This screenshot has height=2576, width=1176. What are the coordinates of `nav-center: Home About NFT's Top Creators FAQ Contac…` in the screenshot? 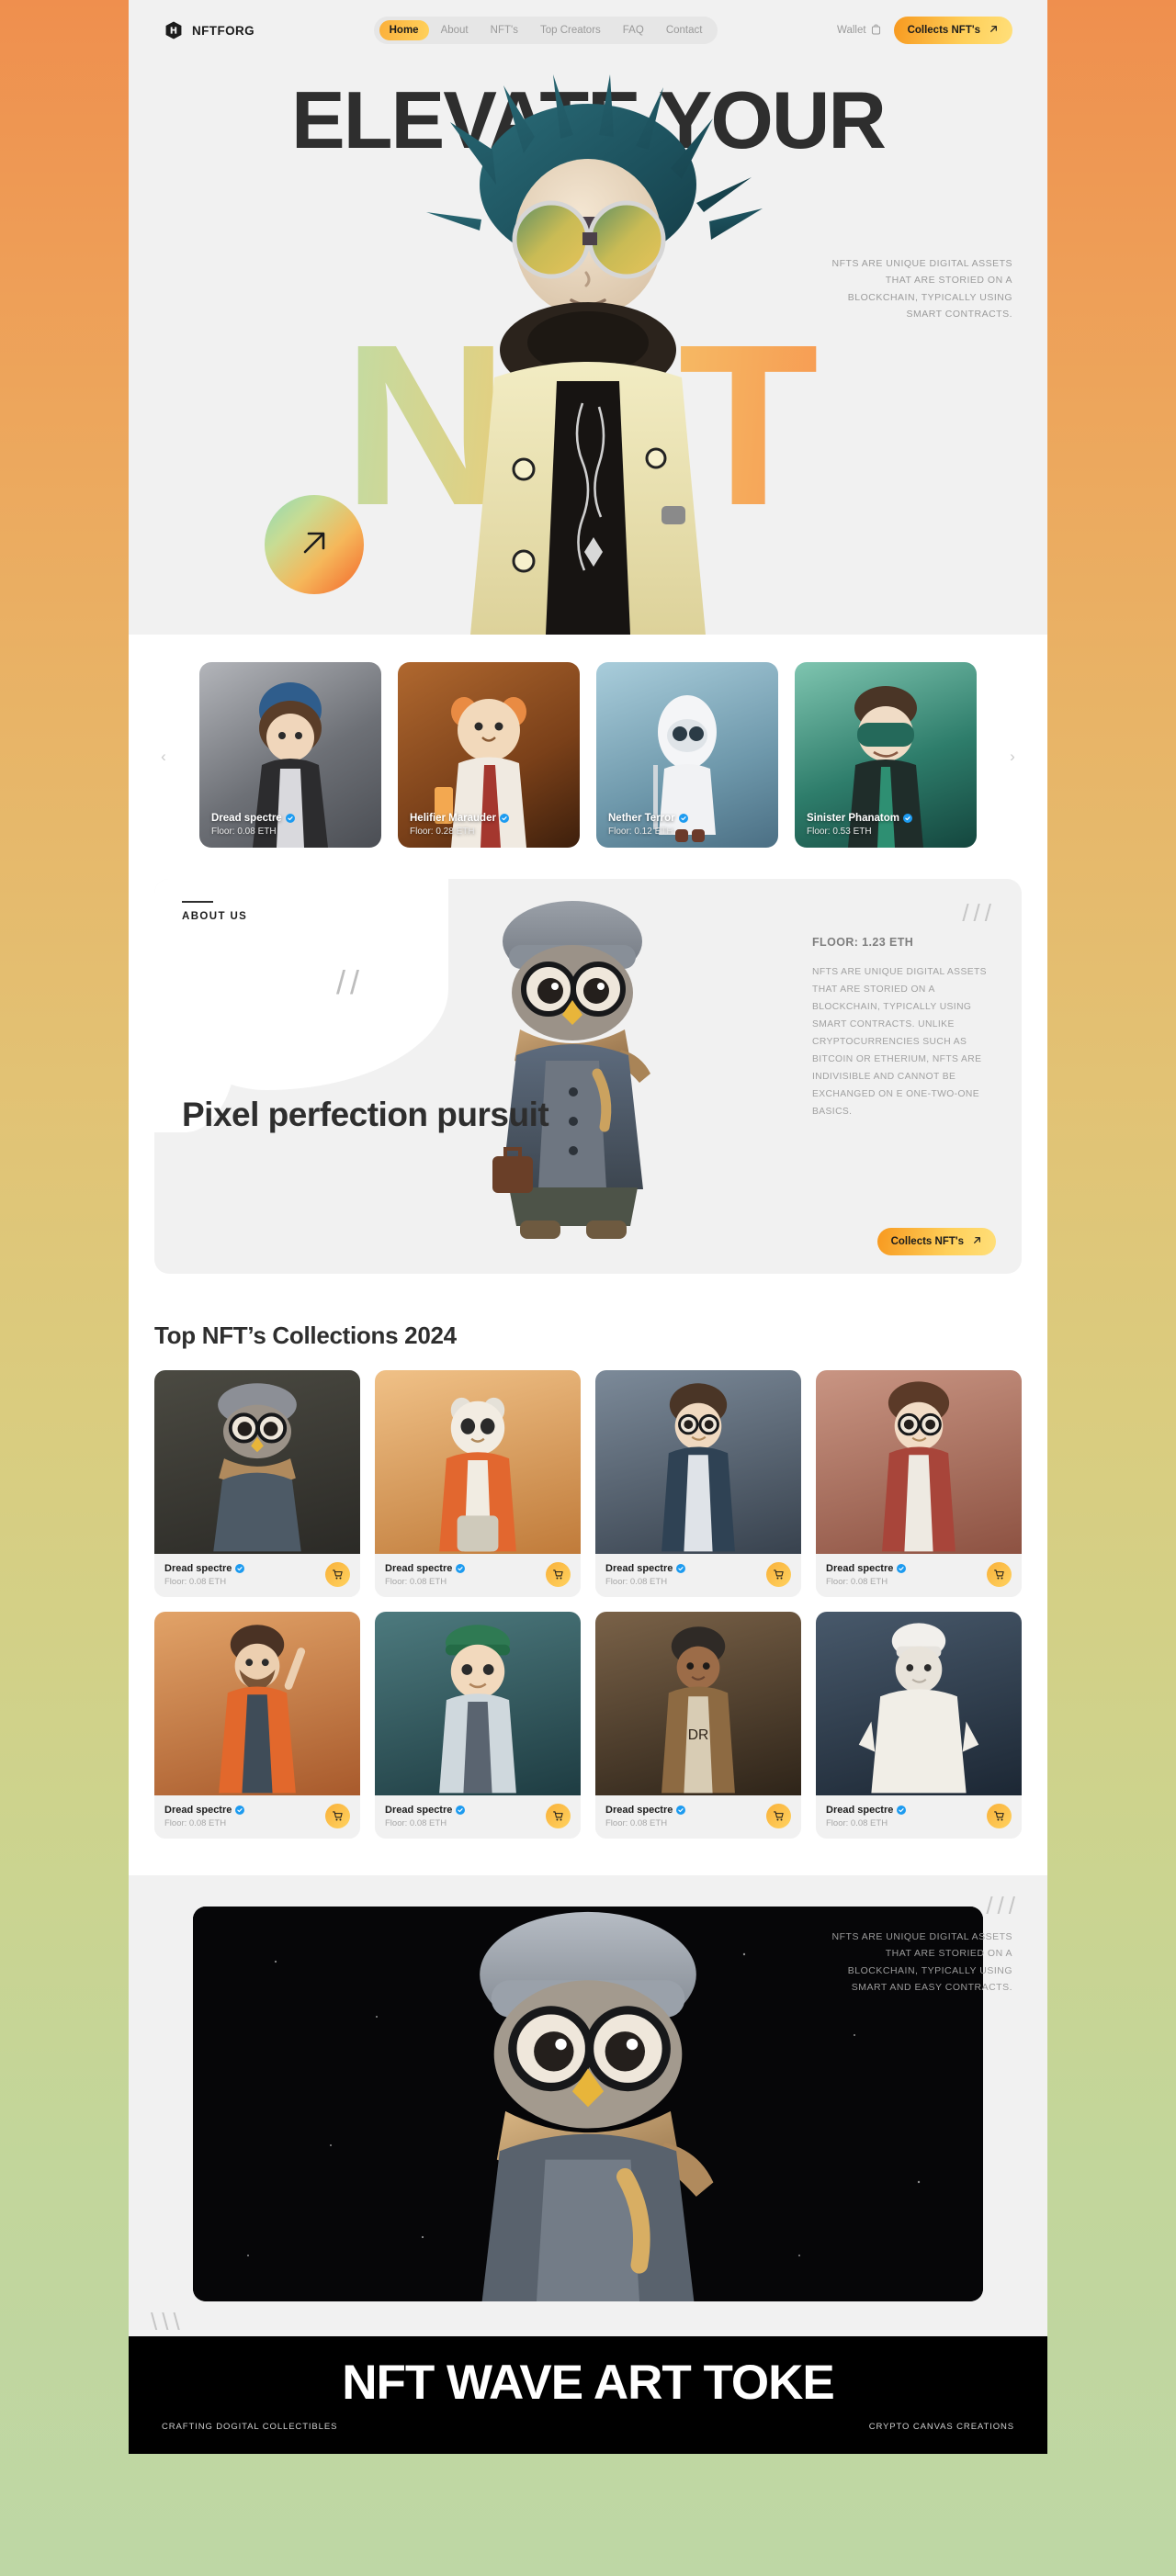 It's located at (545, 30).